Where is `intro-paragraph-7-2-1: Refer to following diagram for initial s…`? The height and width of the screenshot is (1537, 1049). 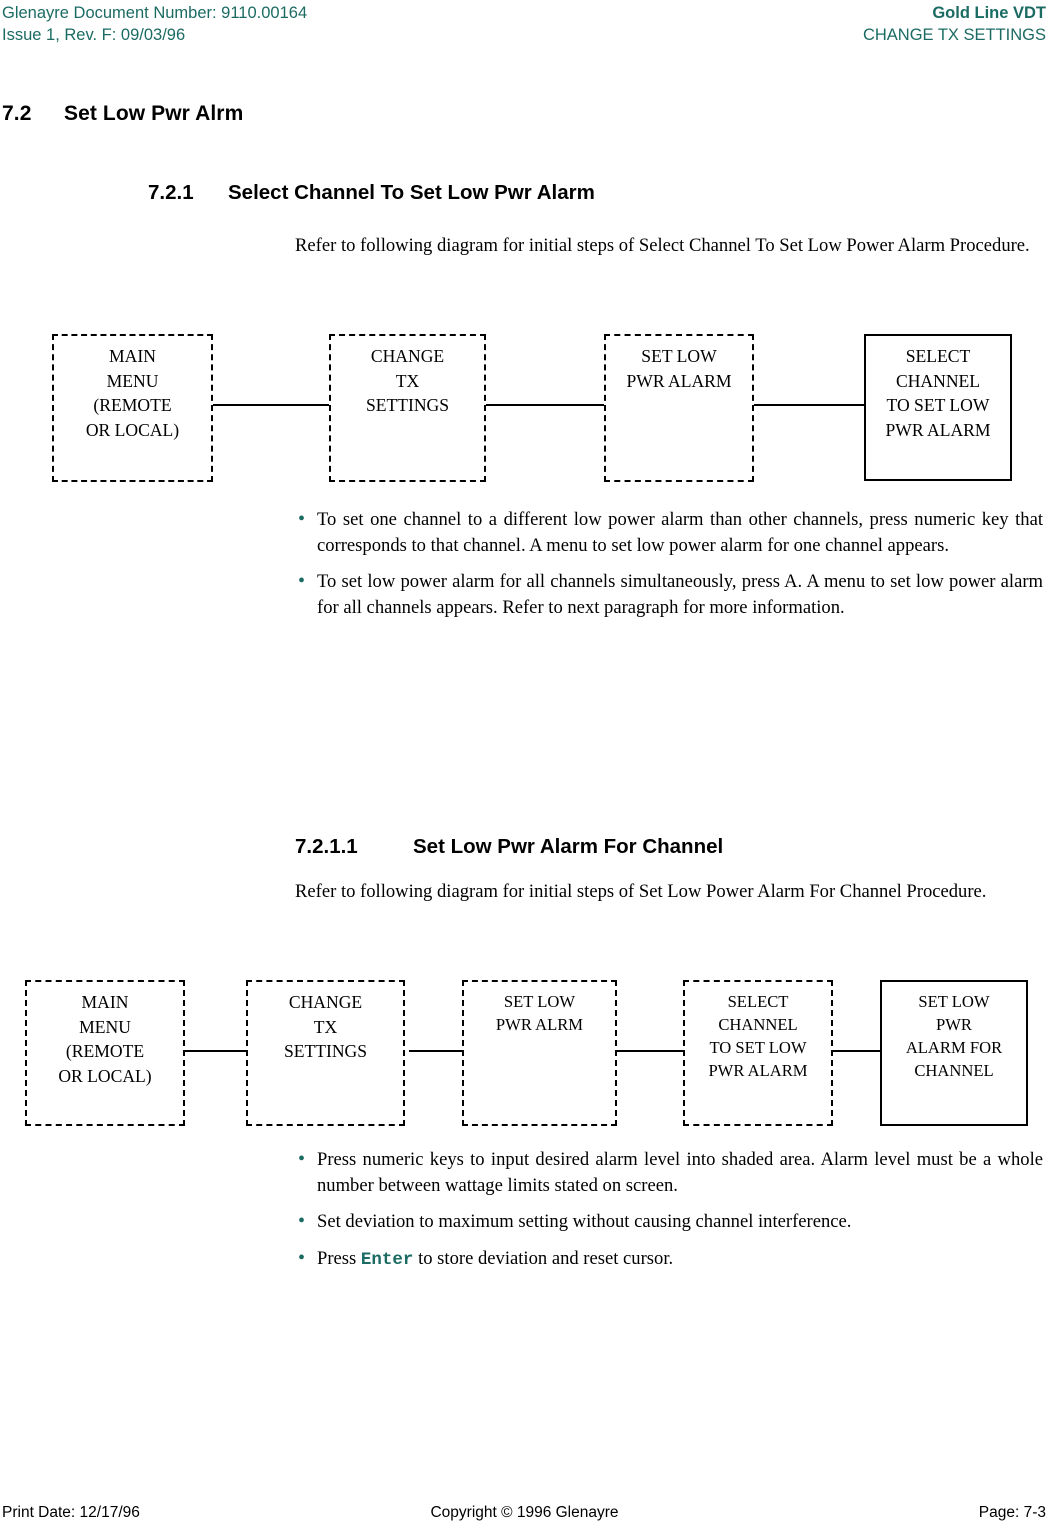
intro-paragraph-7-2-1: Refer to following diagram for initial s… is located at coordinates (662, 245).